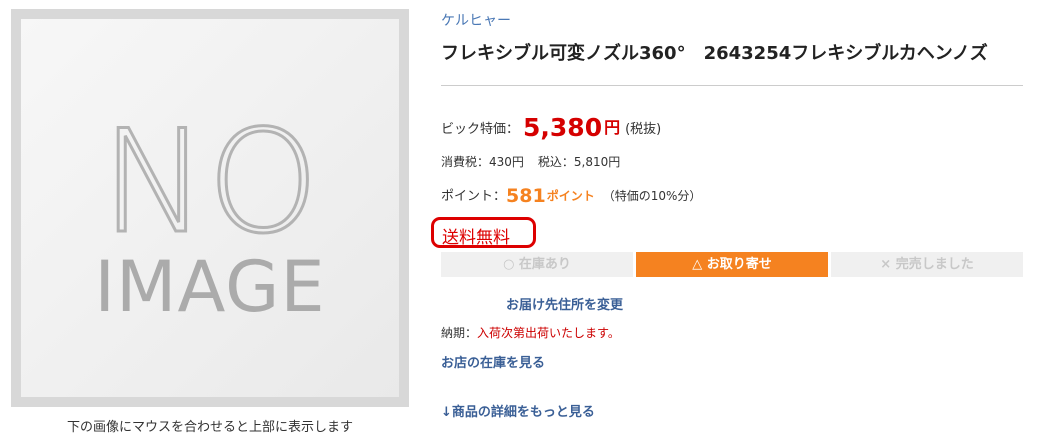  Describe the element at coordinates (518, 410) in the screenshot. I see `more-detail-link: ↓商品の詳細をもっと見る` at that location.